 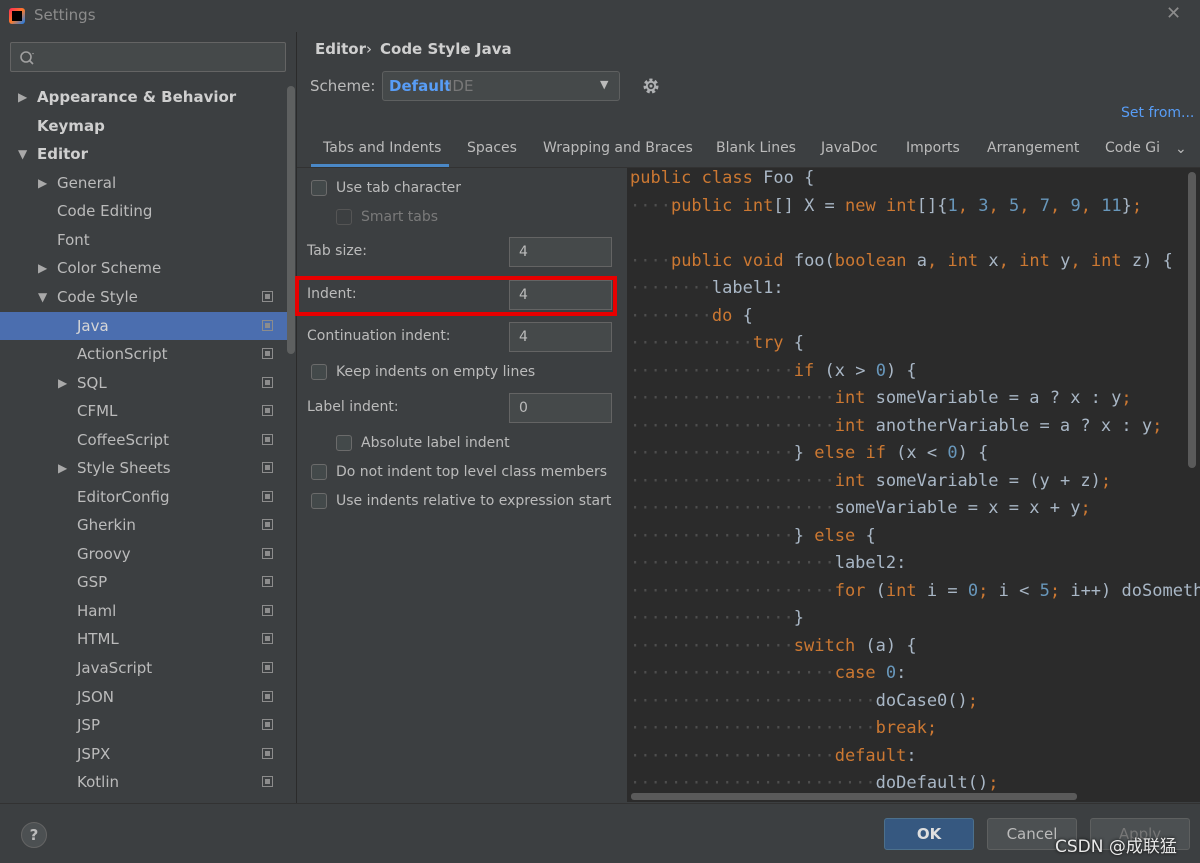 I want to click on scheme-label: Scheme:, so click(x=343, y=86).